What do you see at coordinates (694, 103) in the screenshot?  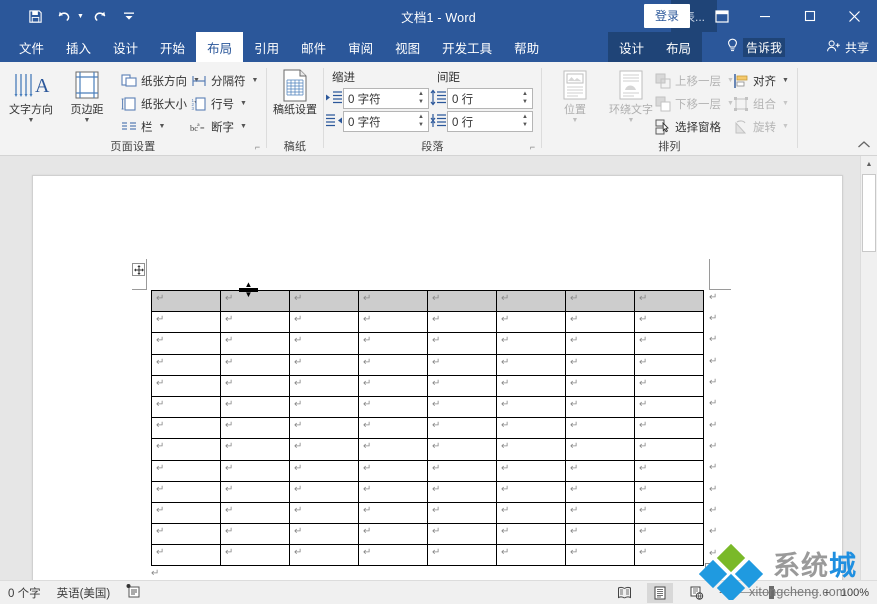 I see `send-backward-button: 下移一层 ▼` at bounding box center [694, 103].